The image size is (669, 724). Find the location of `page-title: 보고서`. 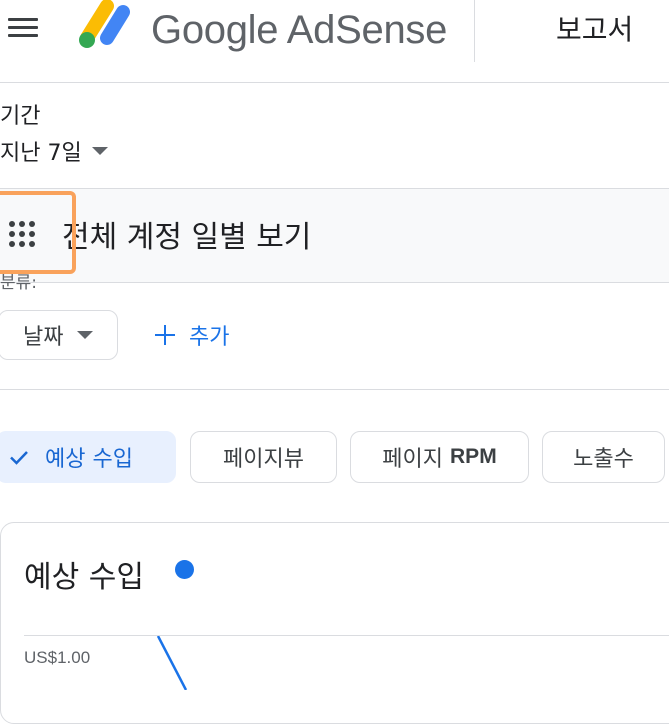

page-title: 보고서 is located at coordinates (595, 29).